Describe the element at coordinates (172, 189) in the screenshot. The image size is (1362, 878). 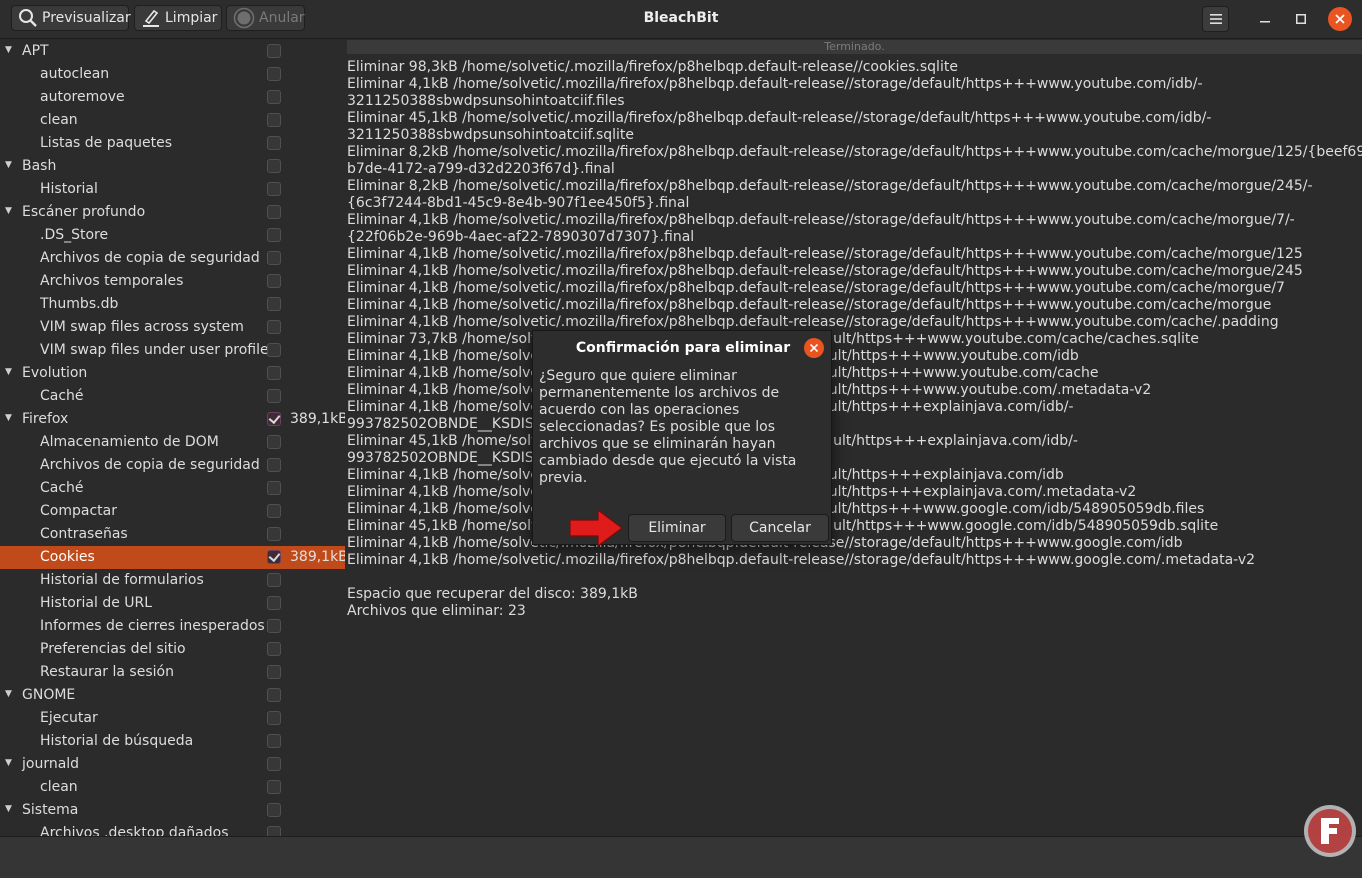
I see `tree-item: Historial` at that location.